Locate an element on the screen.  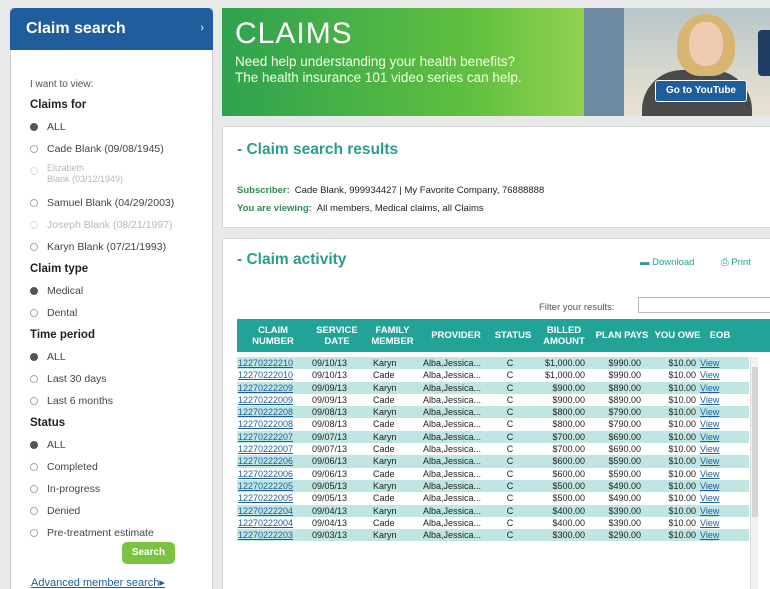
service-date: 09/08/13 is located at coordinates (330, 412).